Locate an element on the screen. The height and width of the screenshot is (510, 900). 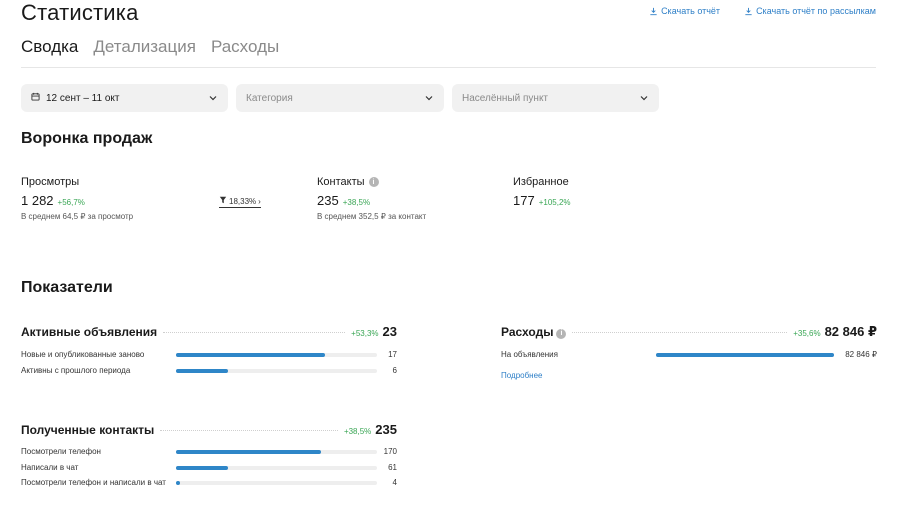
active-ads-header: Активные объявления +53,3% 23 is located at coordinates (209, 331).